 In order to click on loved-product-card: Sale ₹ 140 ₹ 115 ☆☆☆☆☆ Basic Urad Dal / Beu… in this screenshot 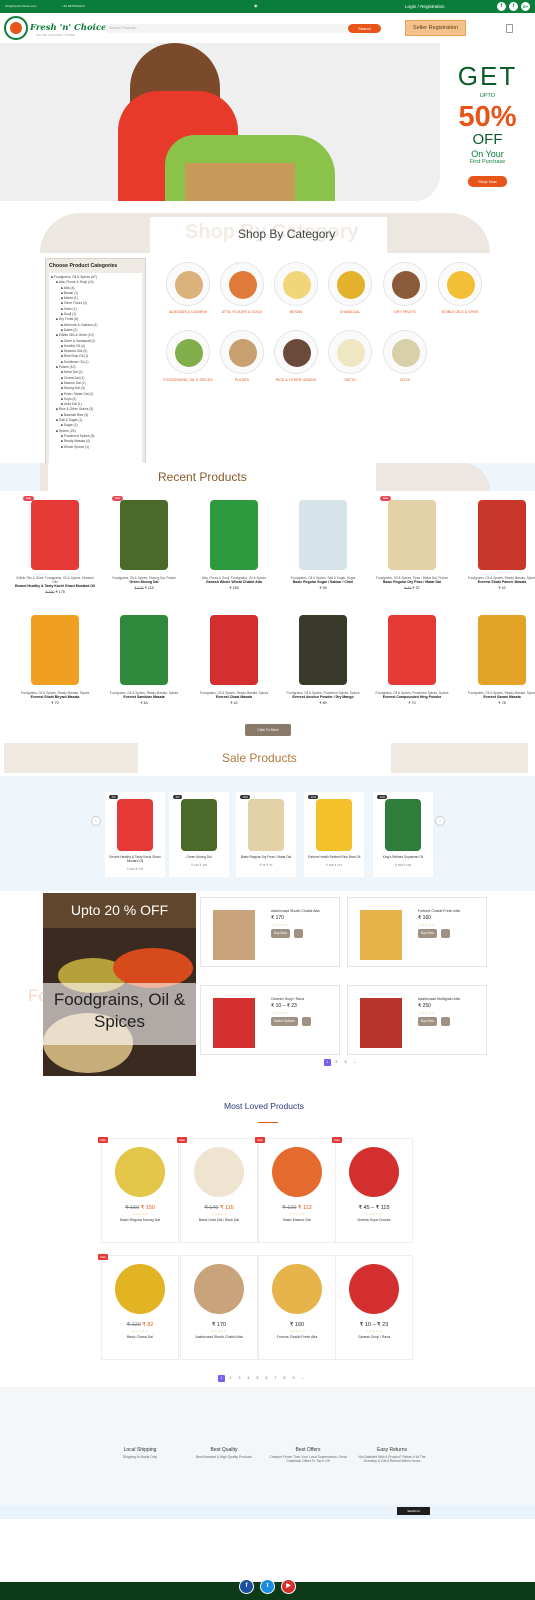, I will do `click(217, 1190)`.